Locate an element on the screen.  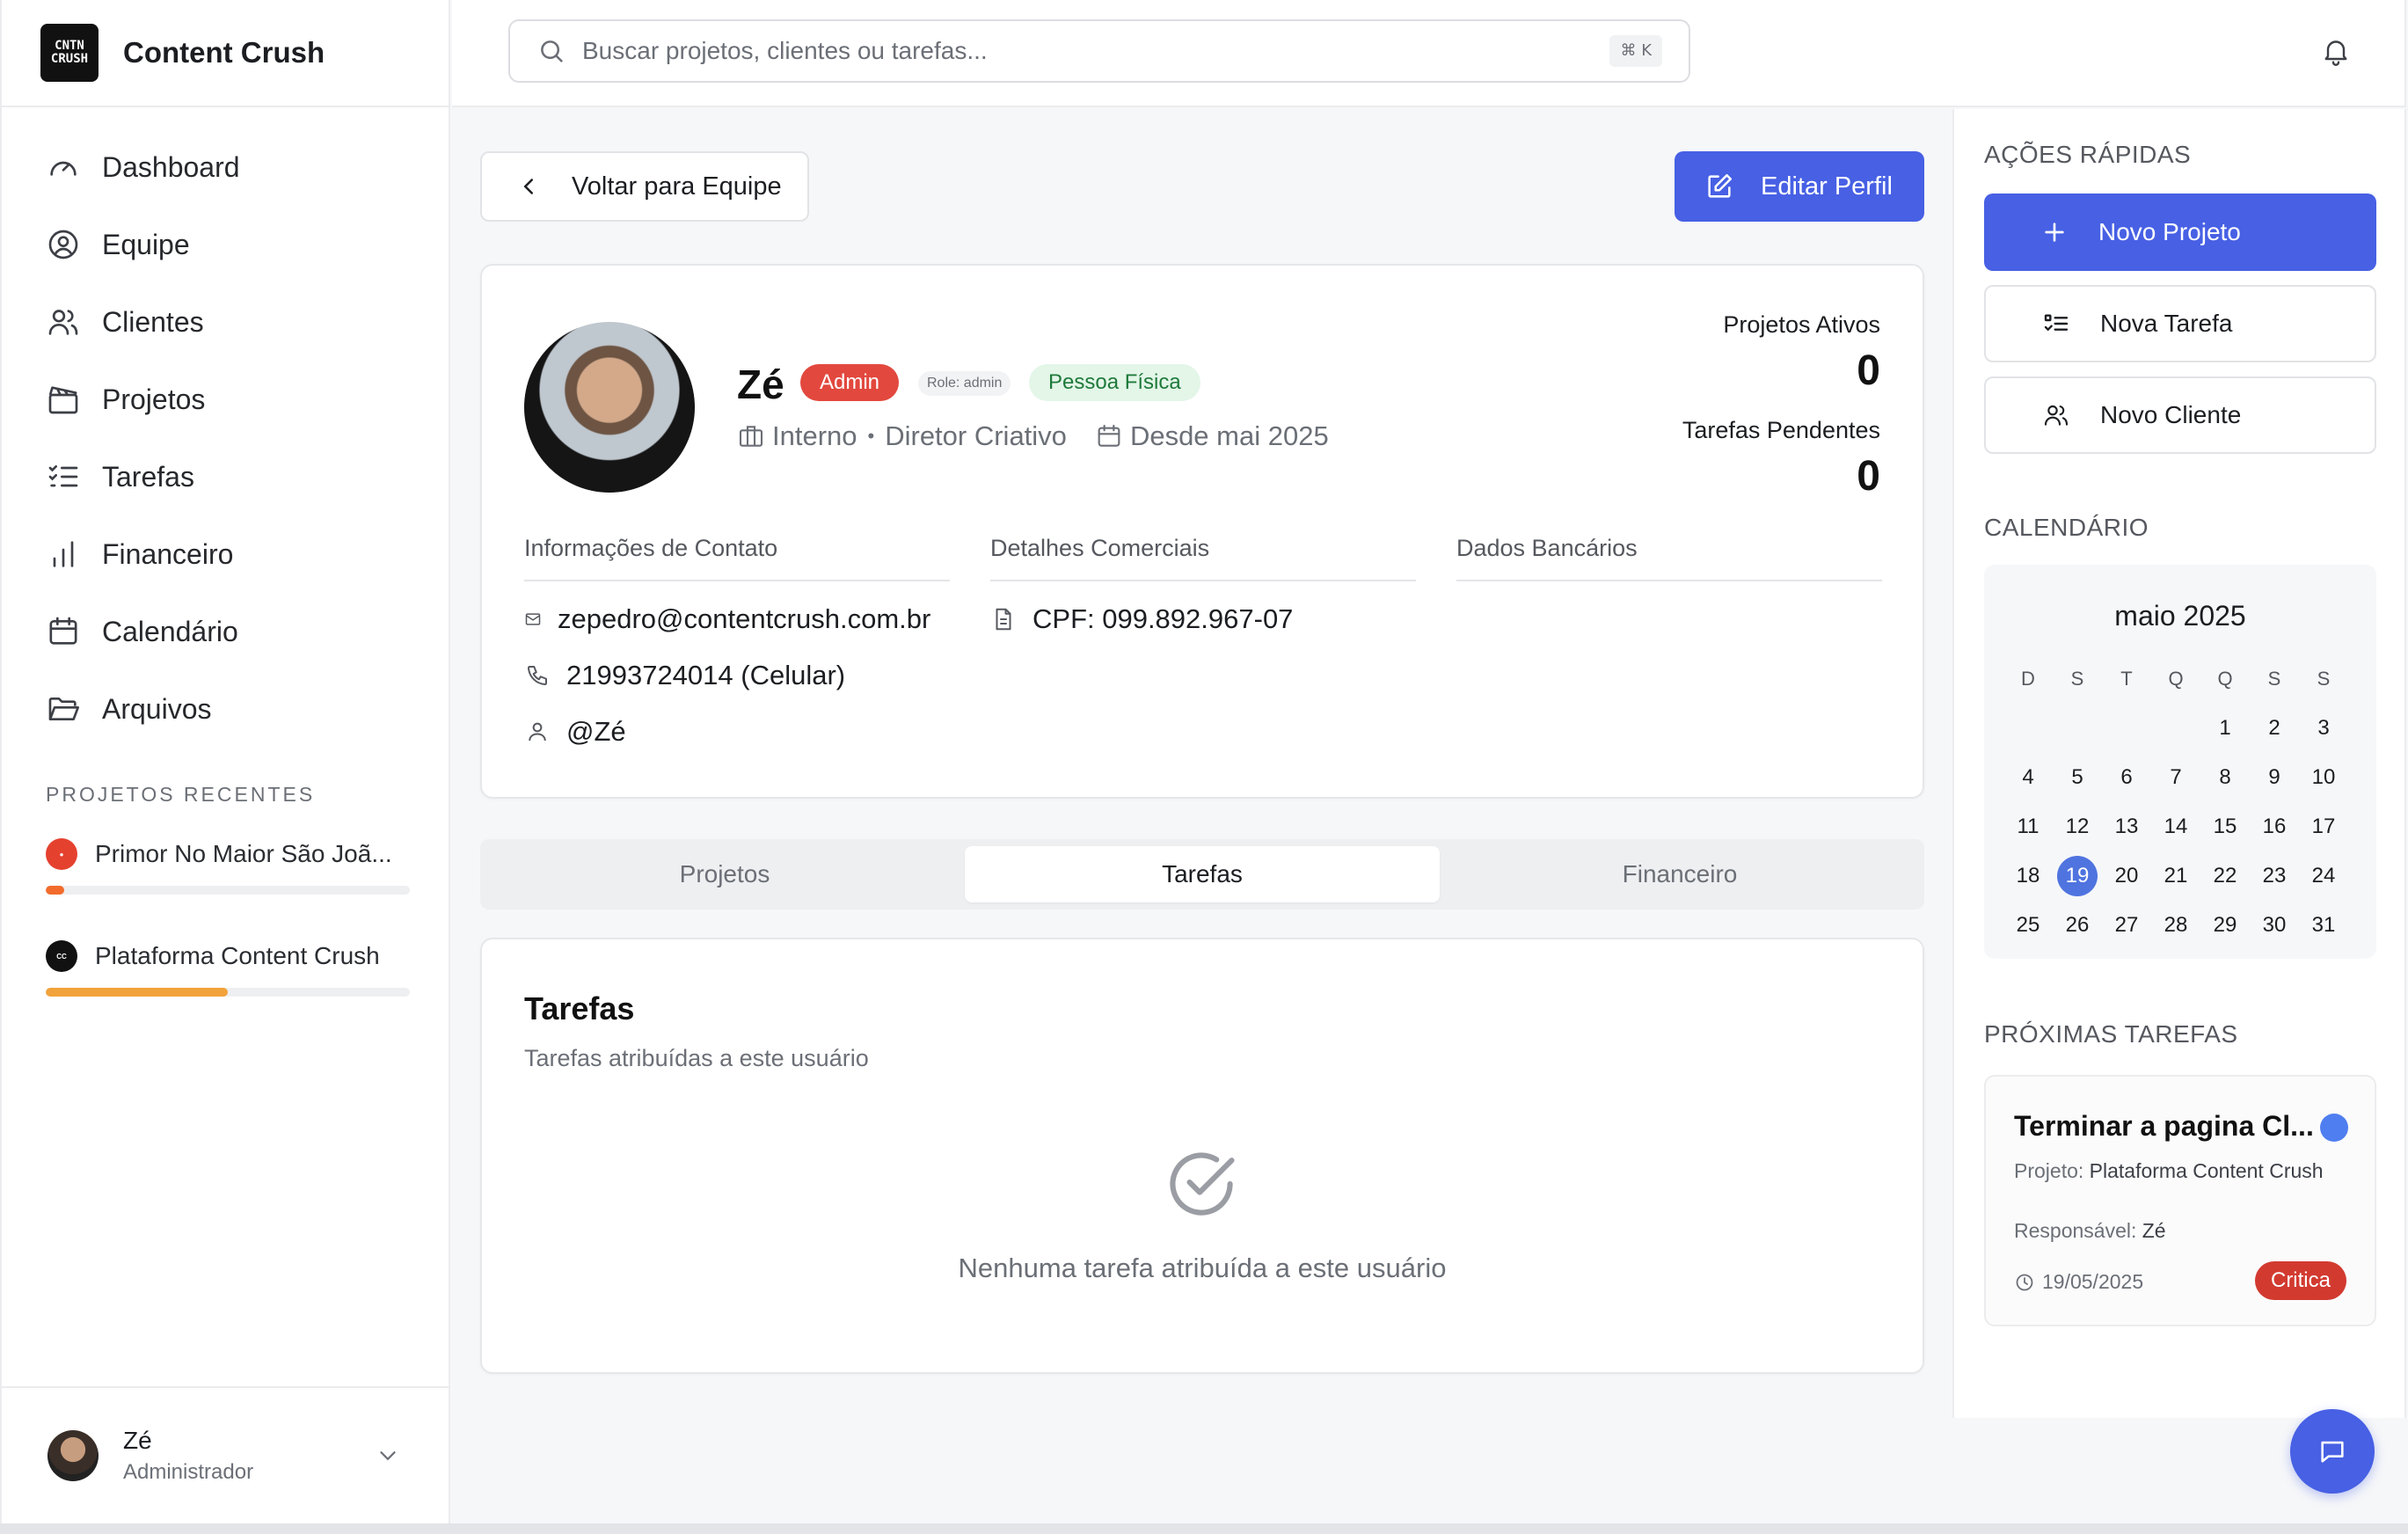
user-circle-icon is located at coordinates (63, 244).